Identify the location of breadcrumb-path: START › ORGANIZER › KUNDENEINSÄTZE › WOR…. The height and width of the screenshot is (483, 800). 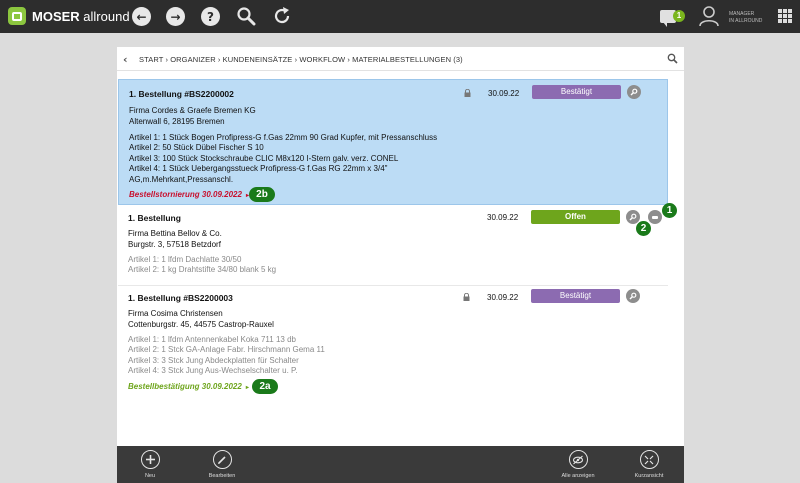
(301, 59).